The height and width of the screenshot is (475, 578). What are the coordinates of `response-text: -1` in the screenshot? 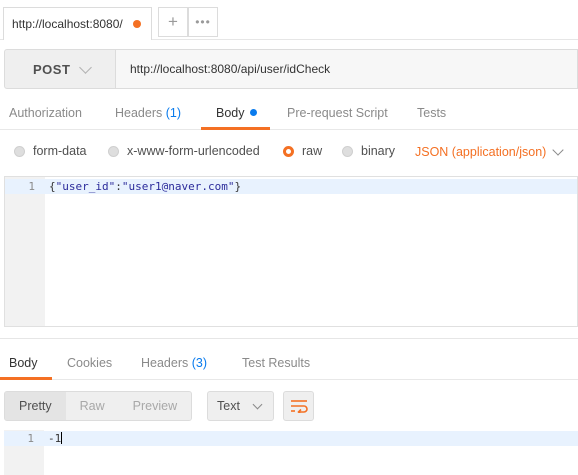 It's located at (55, 438).